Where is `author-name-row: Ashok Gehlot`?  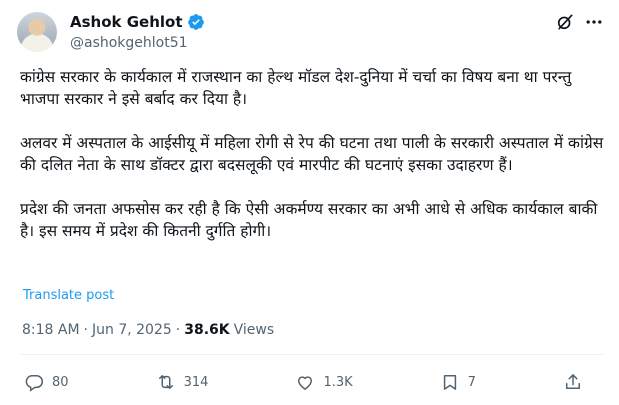 author-name-row: Ashok Gehlot is located at coordinates (137, 22).